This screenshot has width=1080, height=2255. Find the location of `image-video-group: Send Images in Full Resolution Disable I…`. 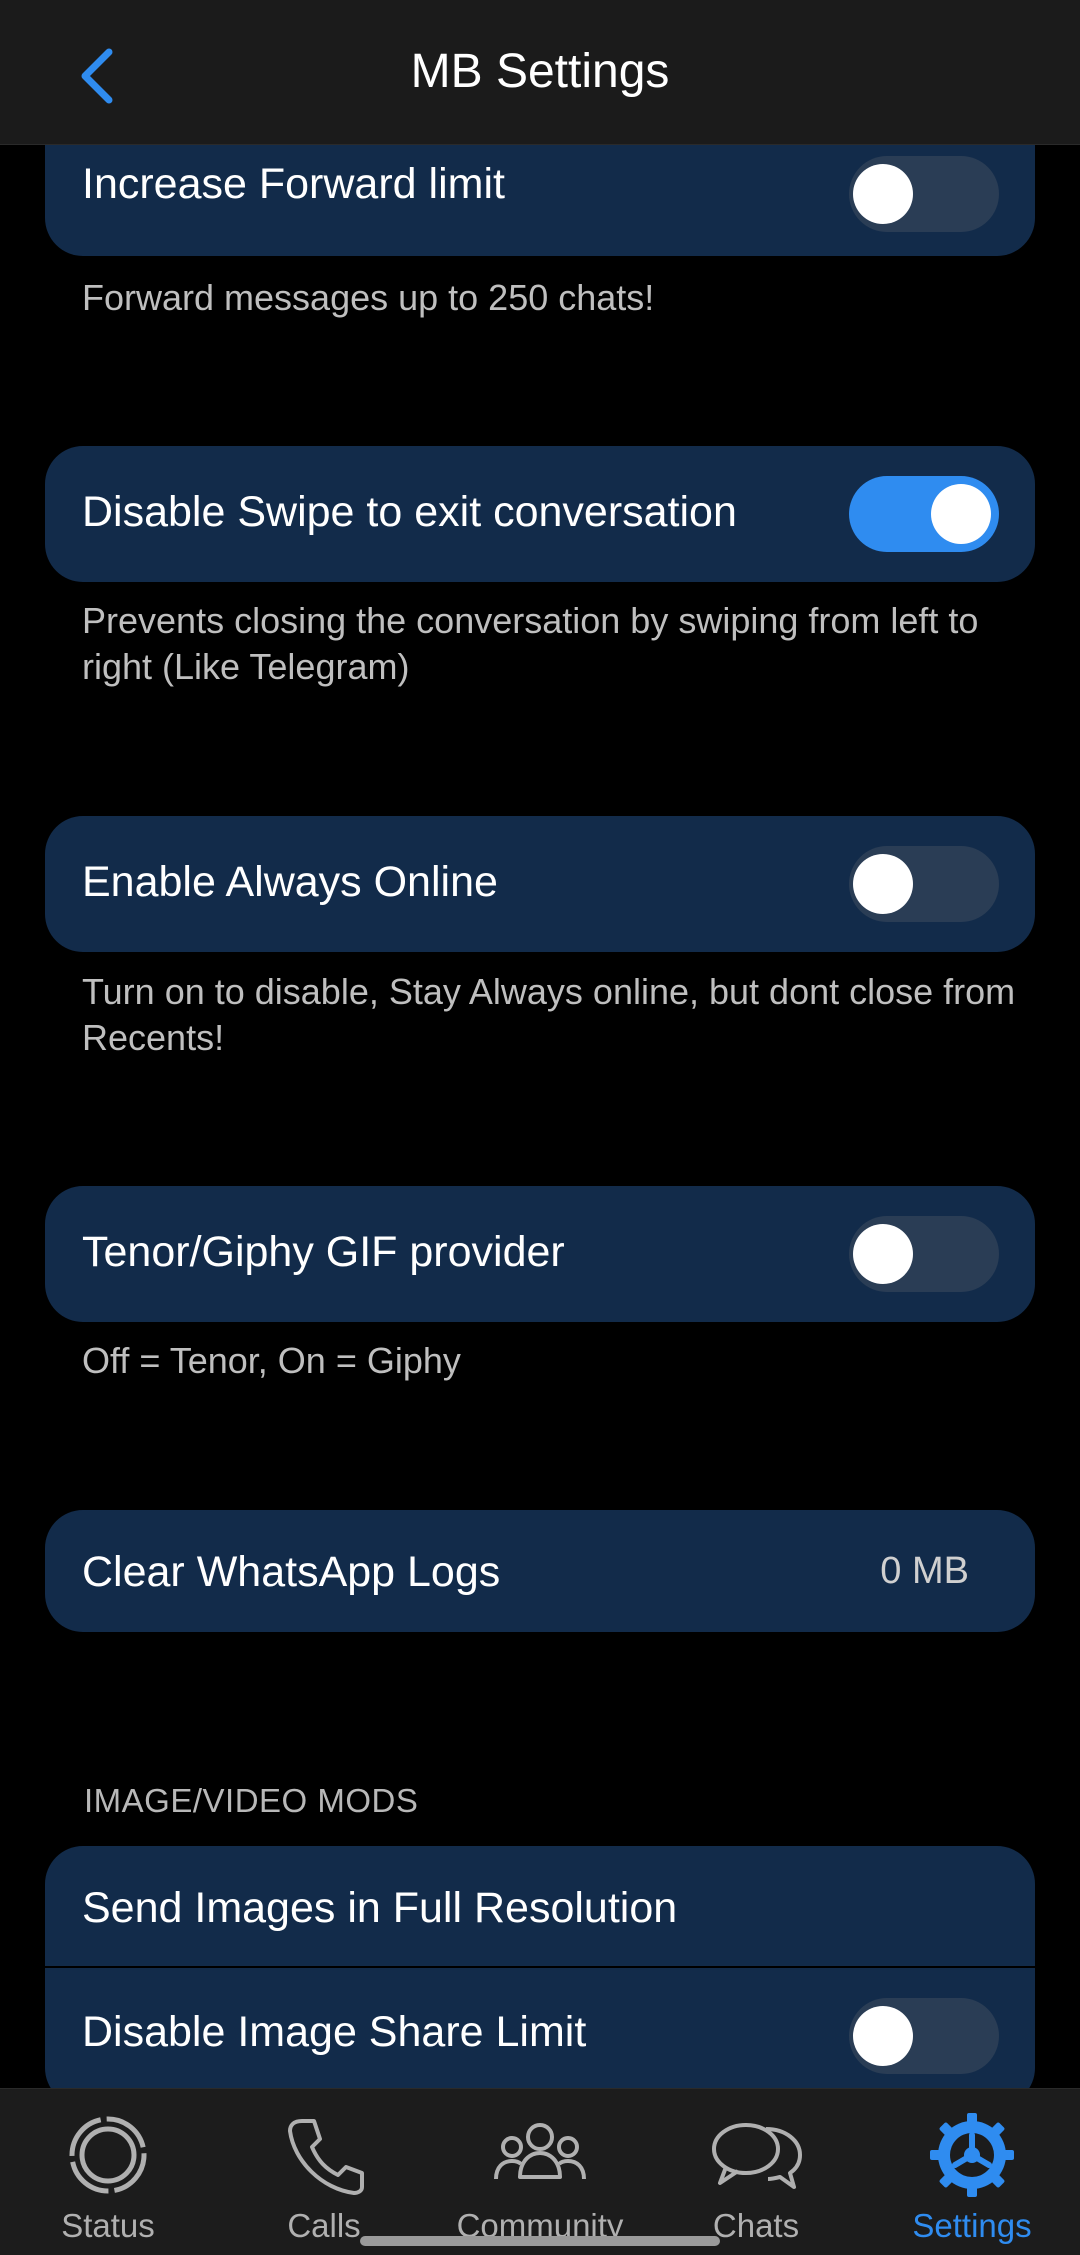

image-video-group: Send Images in Full Resolution Disable I… is located at coordinates (540, 1976).